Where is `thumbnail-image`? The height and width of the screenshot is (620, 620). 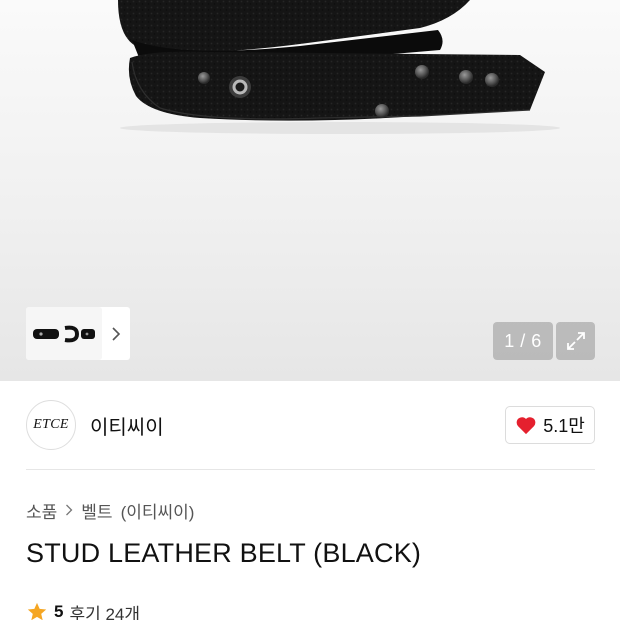
thumbnail-image is located at coordinates (64, 333).